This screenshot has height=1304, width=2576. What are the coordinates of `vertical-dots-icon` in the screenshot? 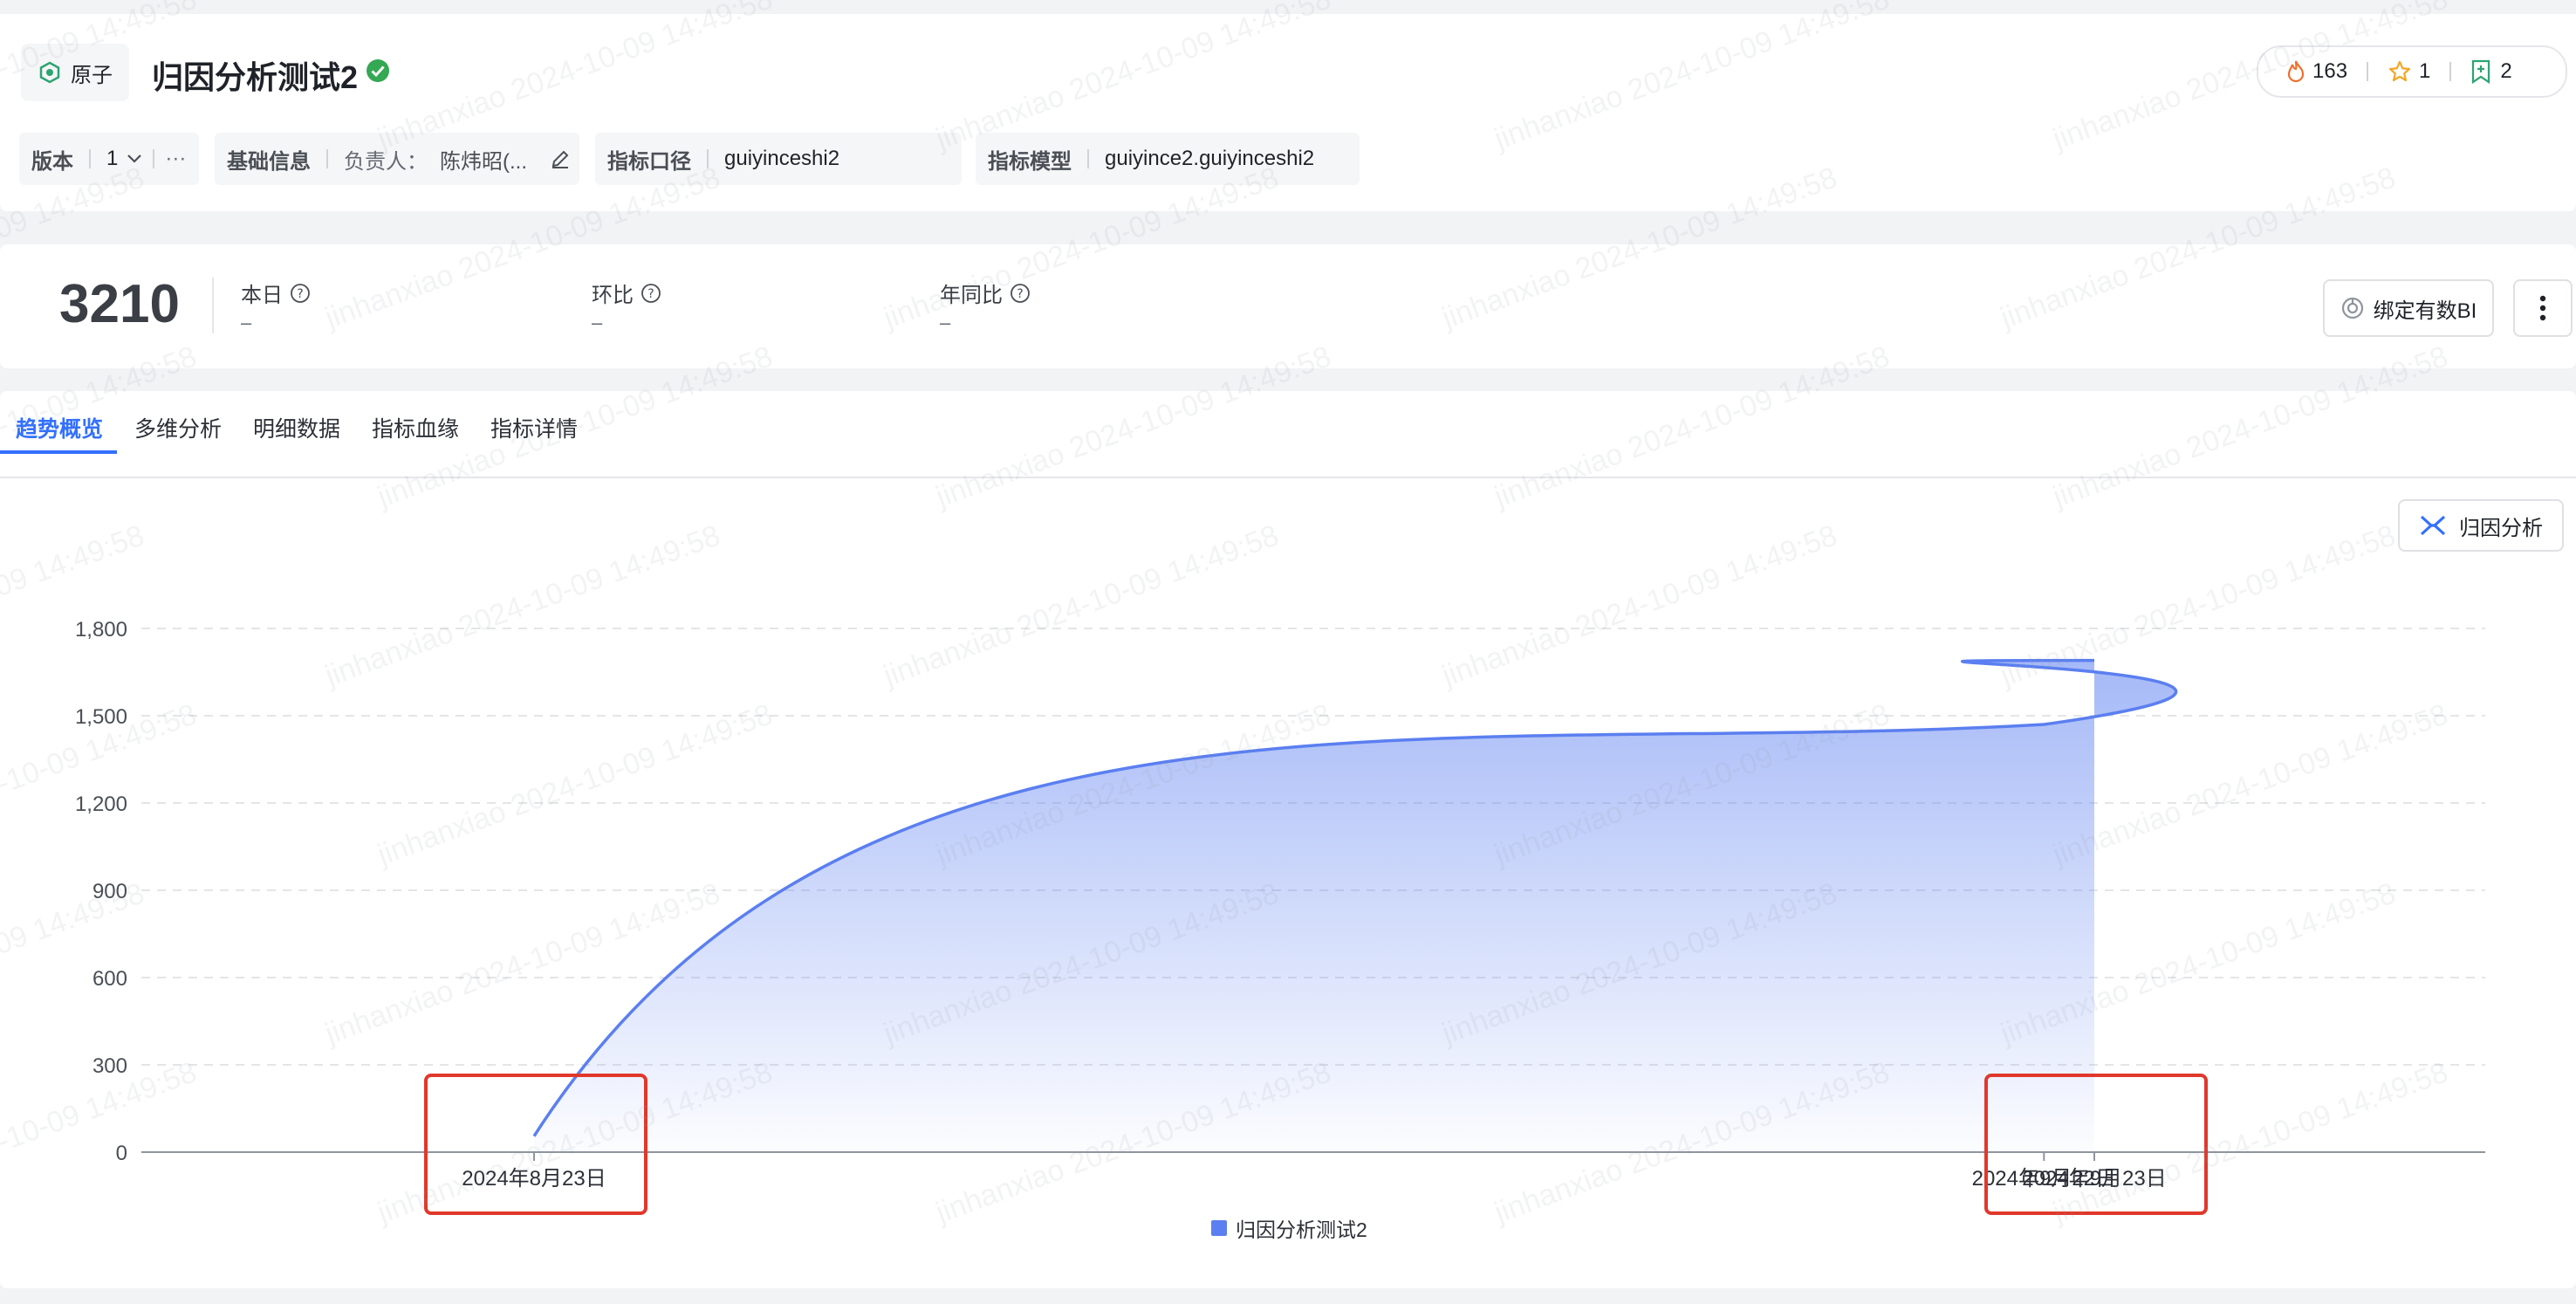 It's located at (2543, 308).